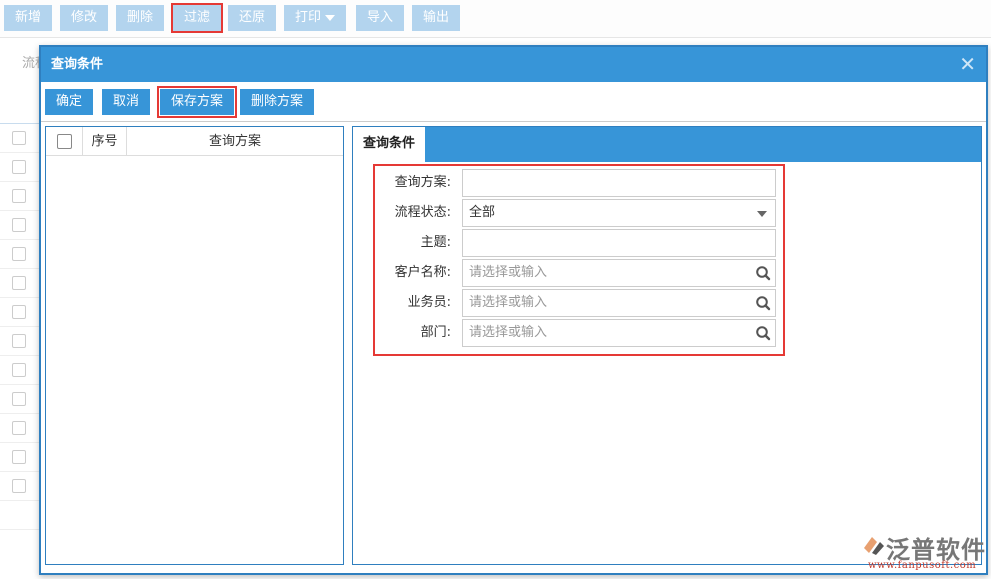  I want to click on import-button: 导入, so click(380, 18).